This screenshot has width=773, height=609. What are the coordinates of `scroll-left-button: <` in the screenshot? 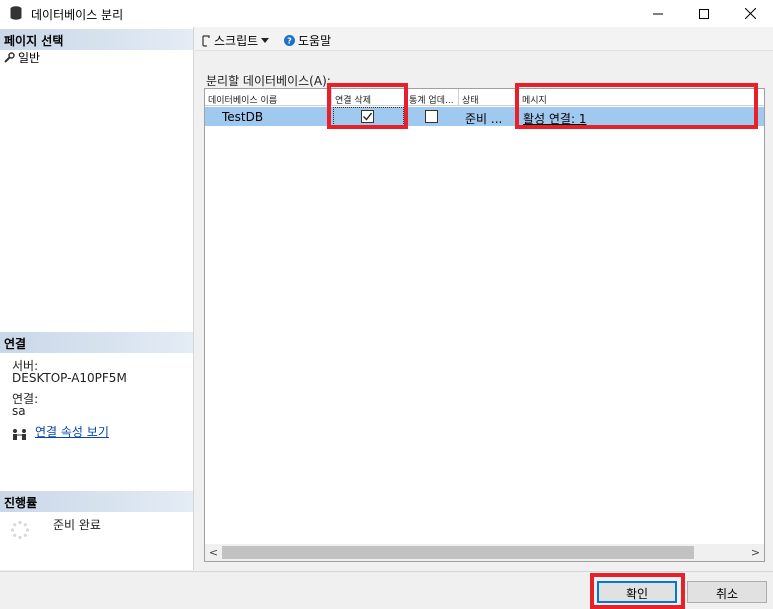 It's located at (213, 552).